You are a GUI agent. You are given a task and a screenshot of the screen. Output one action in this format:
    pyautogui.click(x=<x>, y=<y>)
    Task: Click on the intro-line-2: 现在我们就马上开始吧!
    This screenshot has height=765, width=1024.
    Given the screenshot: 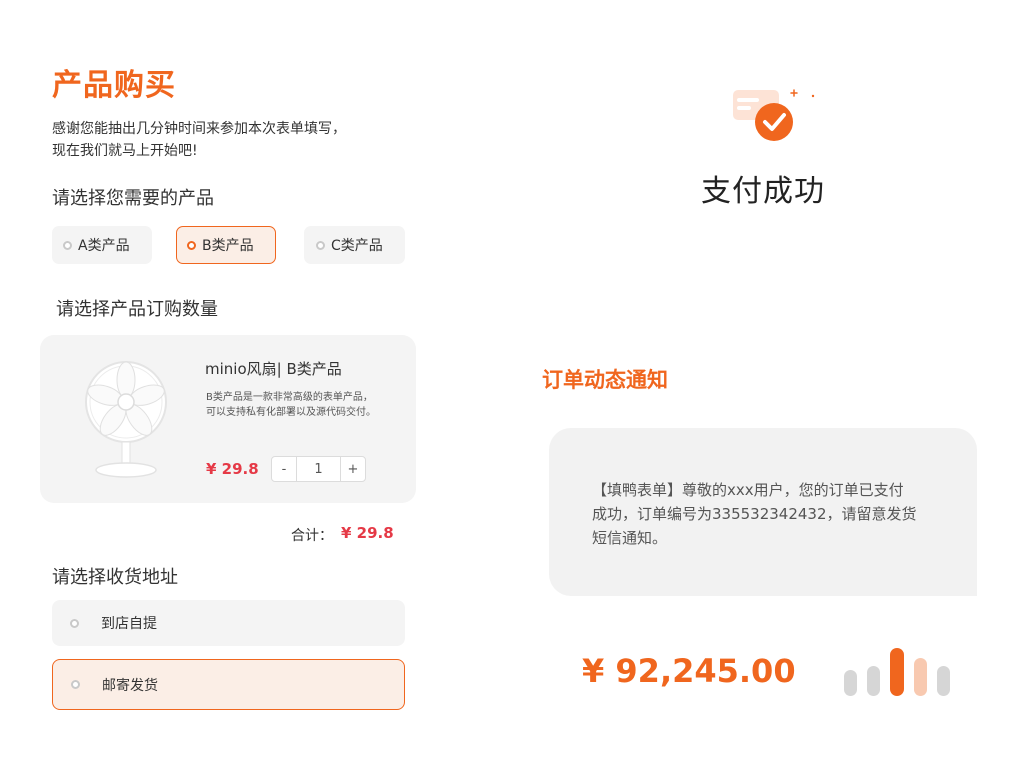 What is the action you would take?
    pyautogui.click(x=125, y=151)
    